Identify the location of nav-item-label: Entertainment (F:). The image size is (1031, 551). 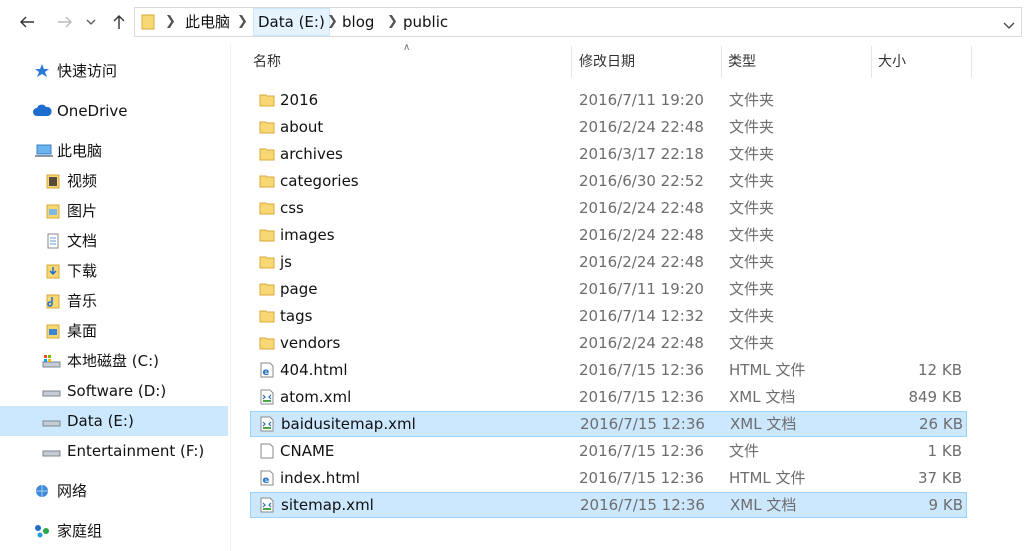
(136, 451).